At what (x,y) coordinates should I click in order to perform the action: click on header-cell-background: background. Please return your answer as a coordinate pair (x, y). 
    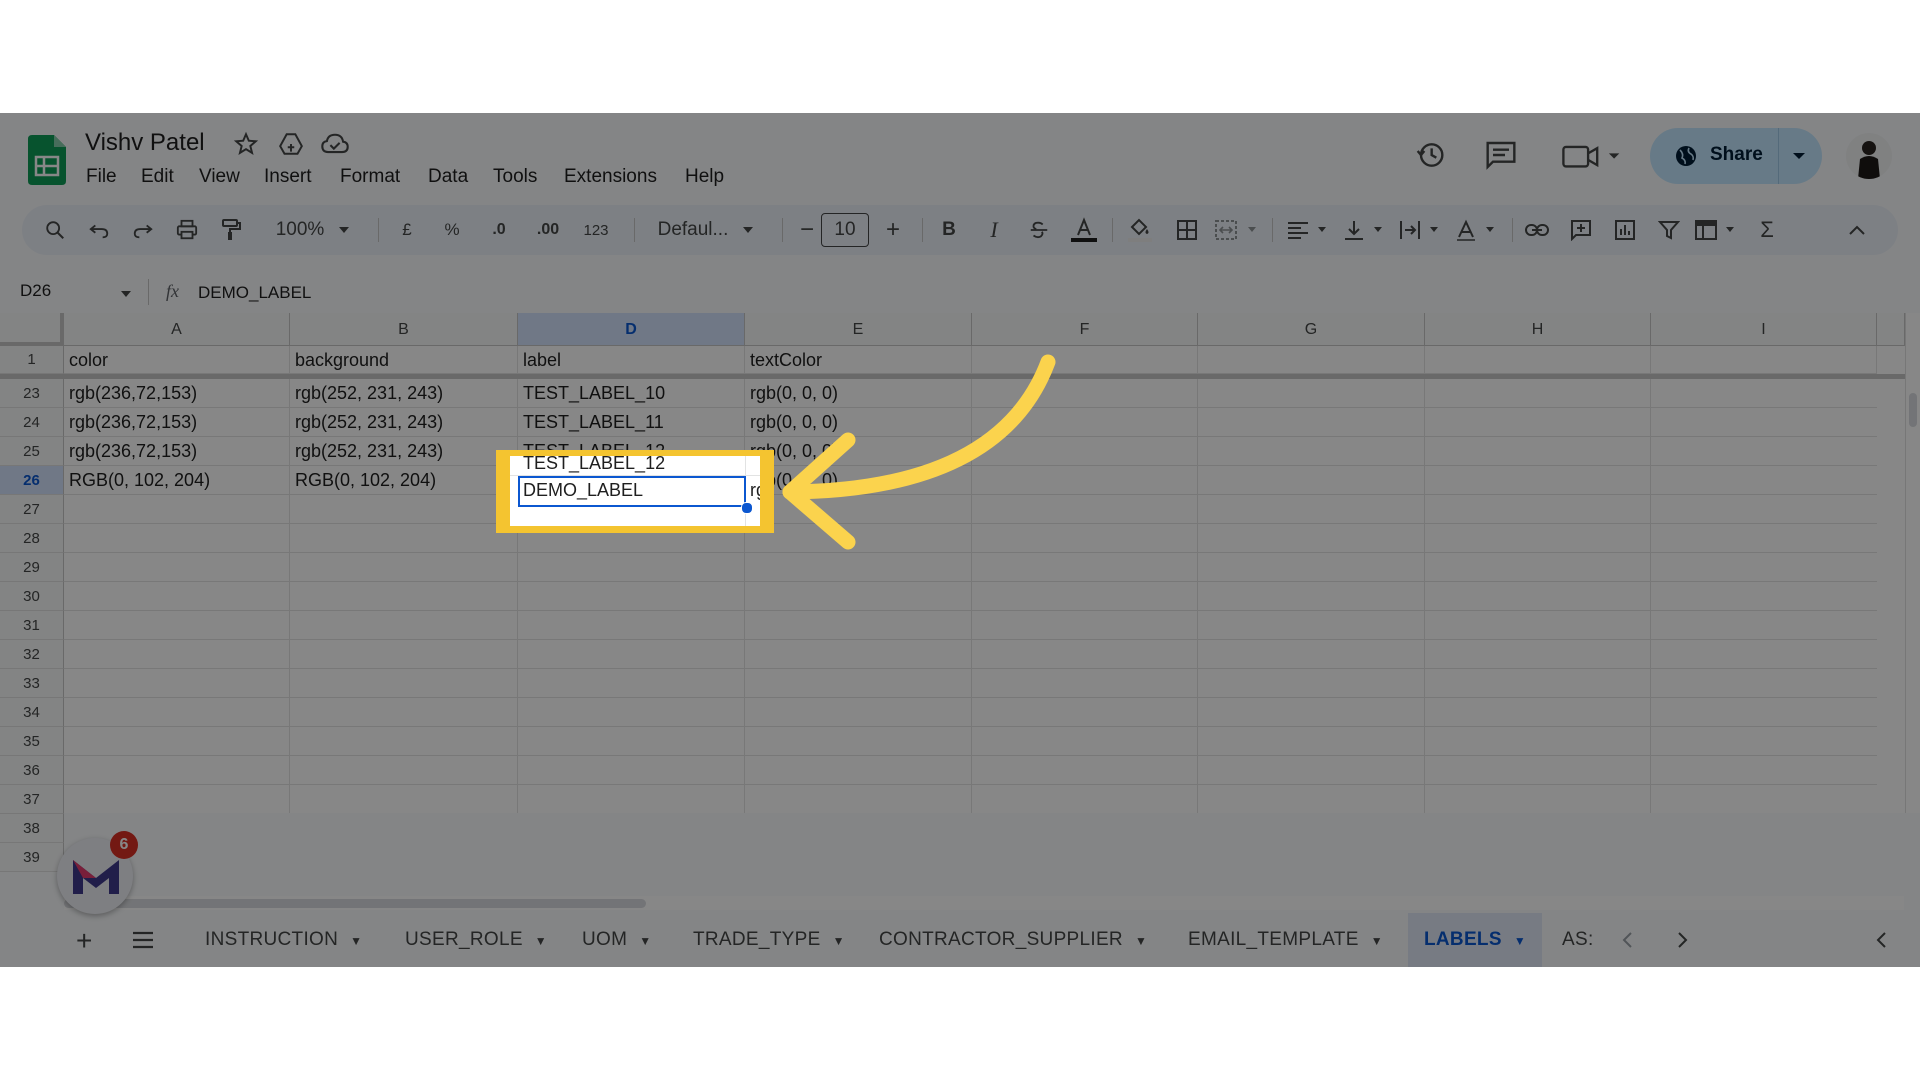
    Looking at the image, I should click on (404, 360).